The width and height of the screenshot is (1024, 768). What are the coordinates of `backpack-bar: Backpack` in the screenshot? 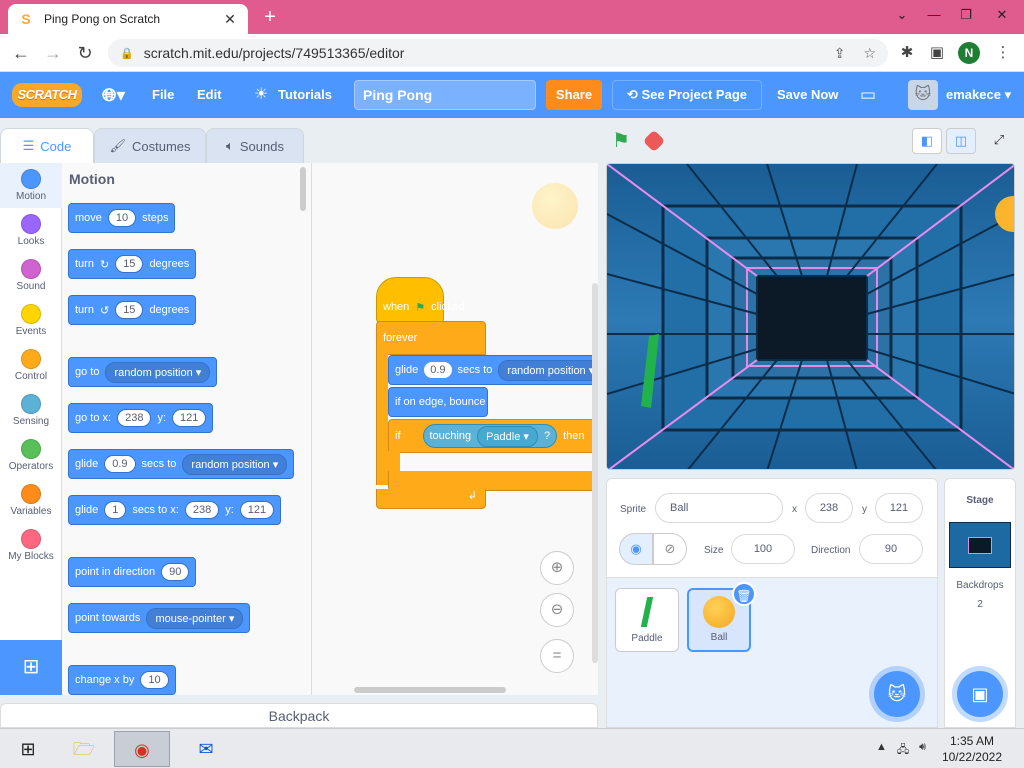 It's located at (299, 715).